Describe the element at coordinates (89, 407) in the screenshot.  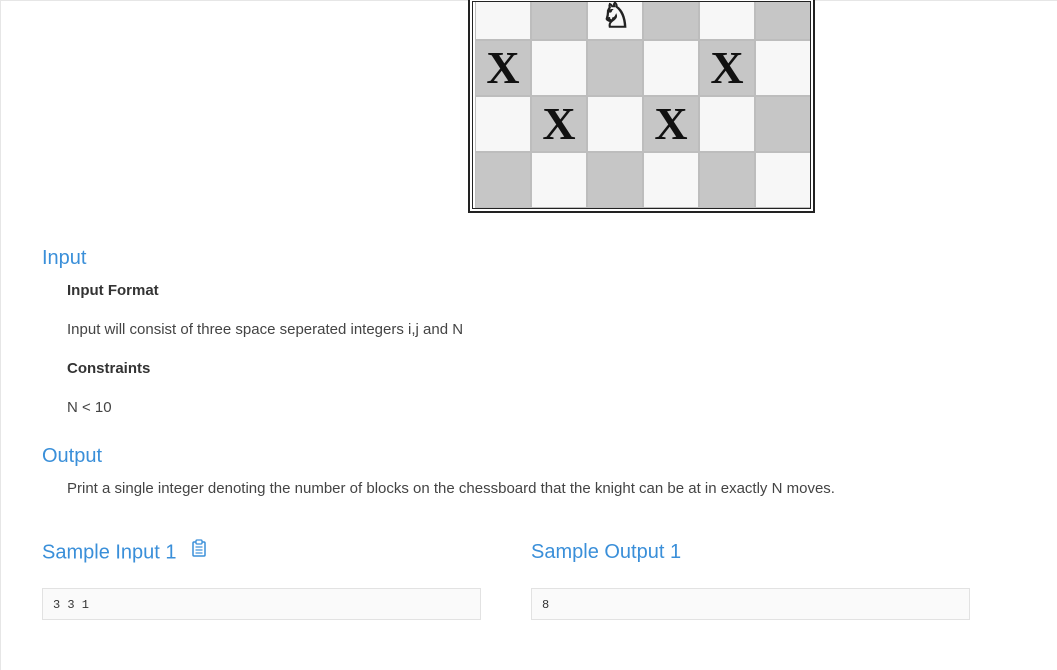
I see `constraints-text: N < 10` at that location.